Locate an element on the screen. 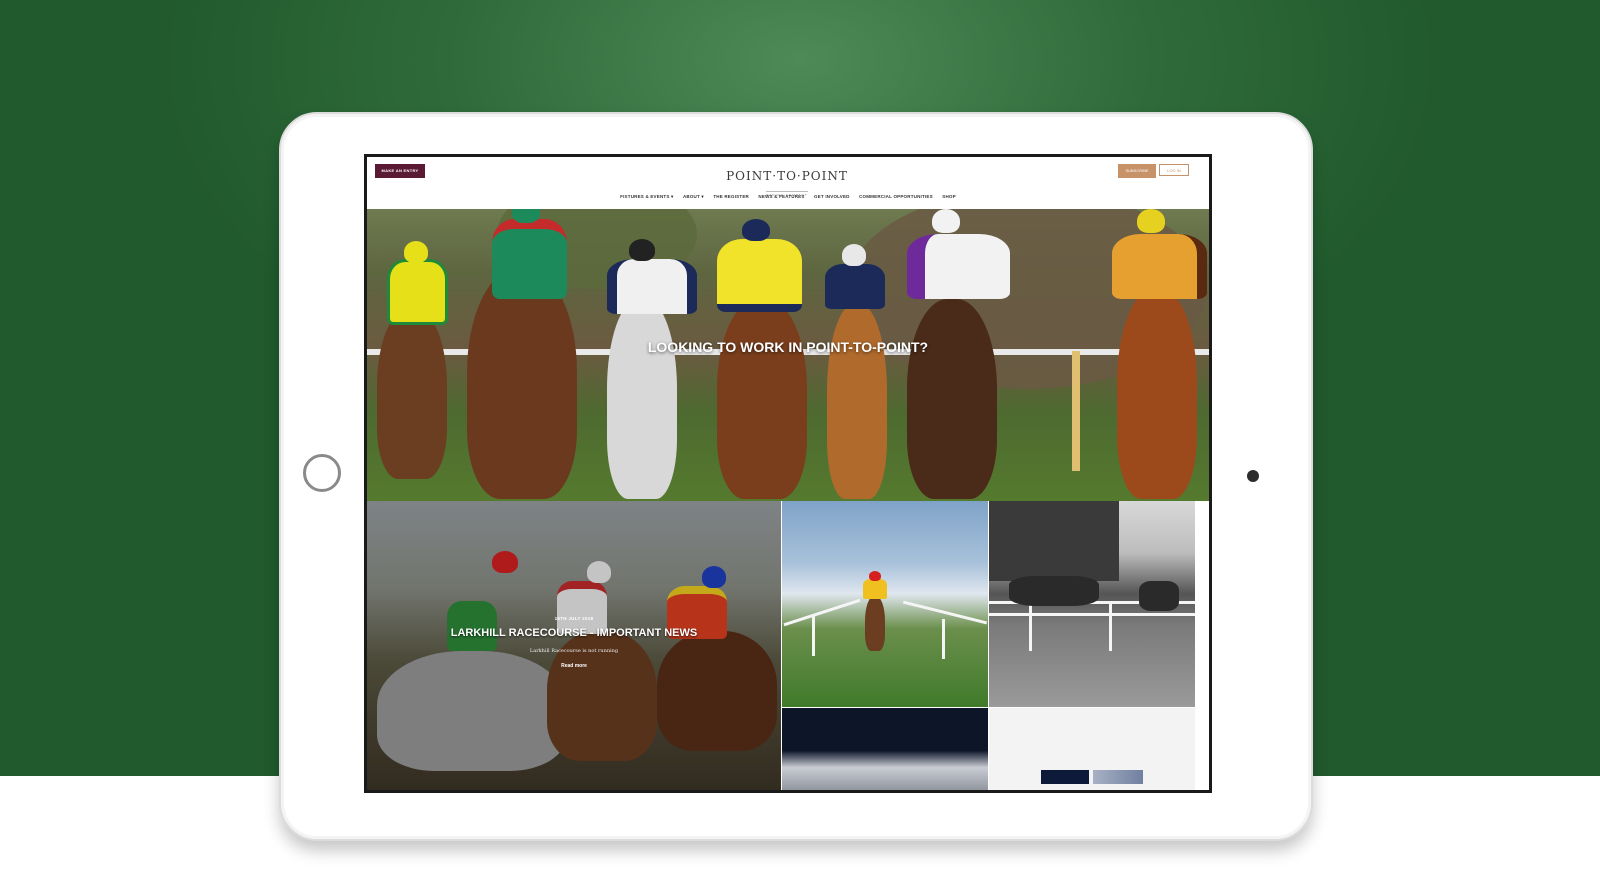 The width and height of the screenshot is (1600, 878). logo-text: POINT·TO·POINT is located at coordinates (787, 176).